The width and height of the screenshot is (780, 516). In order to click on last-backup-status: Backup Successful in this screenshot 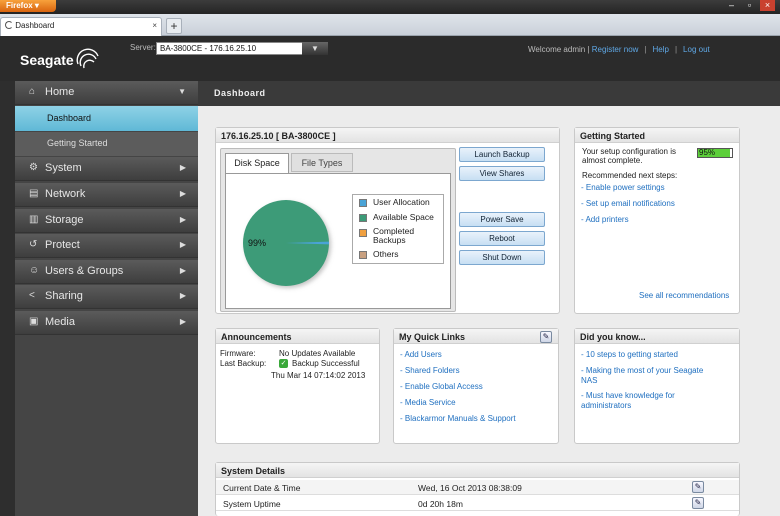, I will do `click(326, 363)`.